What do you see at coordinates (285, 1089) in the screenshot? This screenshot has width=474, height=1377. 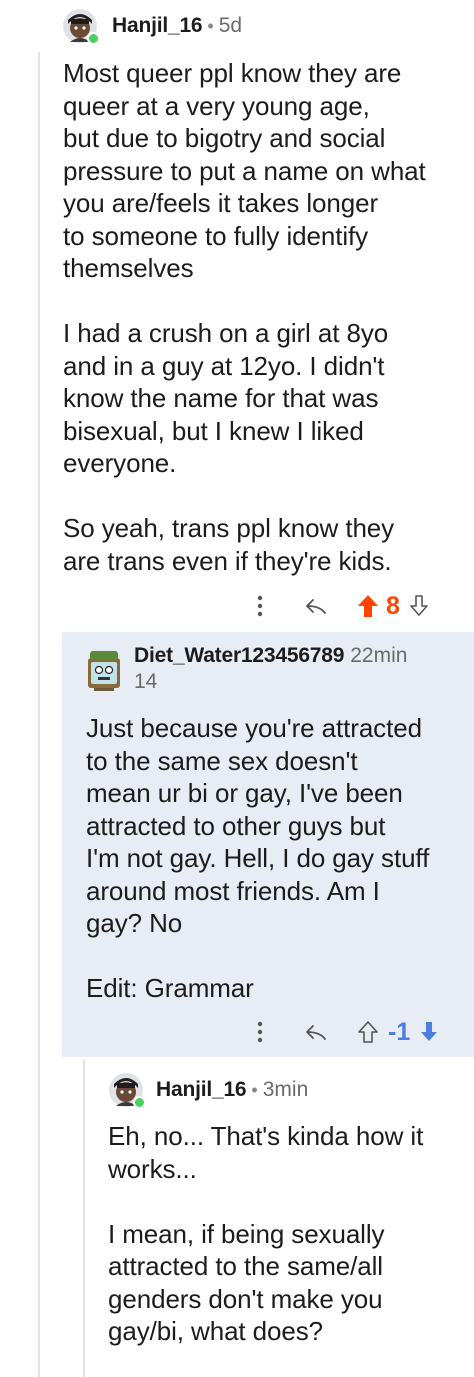 I see `timestamp: 3min` at bounding box center [285, 1089].